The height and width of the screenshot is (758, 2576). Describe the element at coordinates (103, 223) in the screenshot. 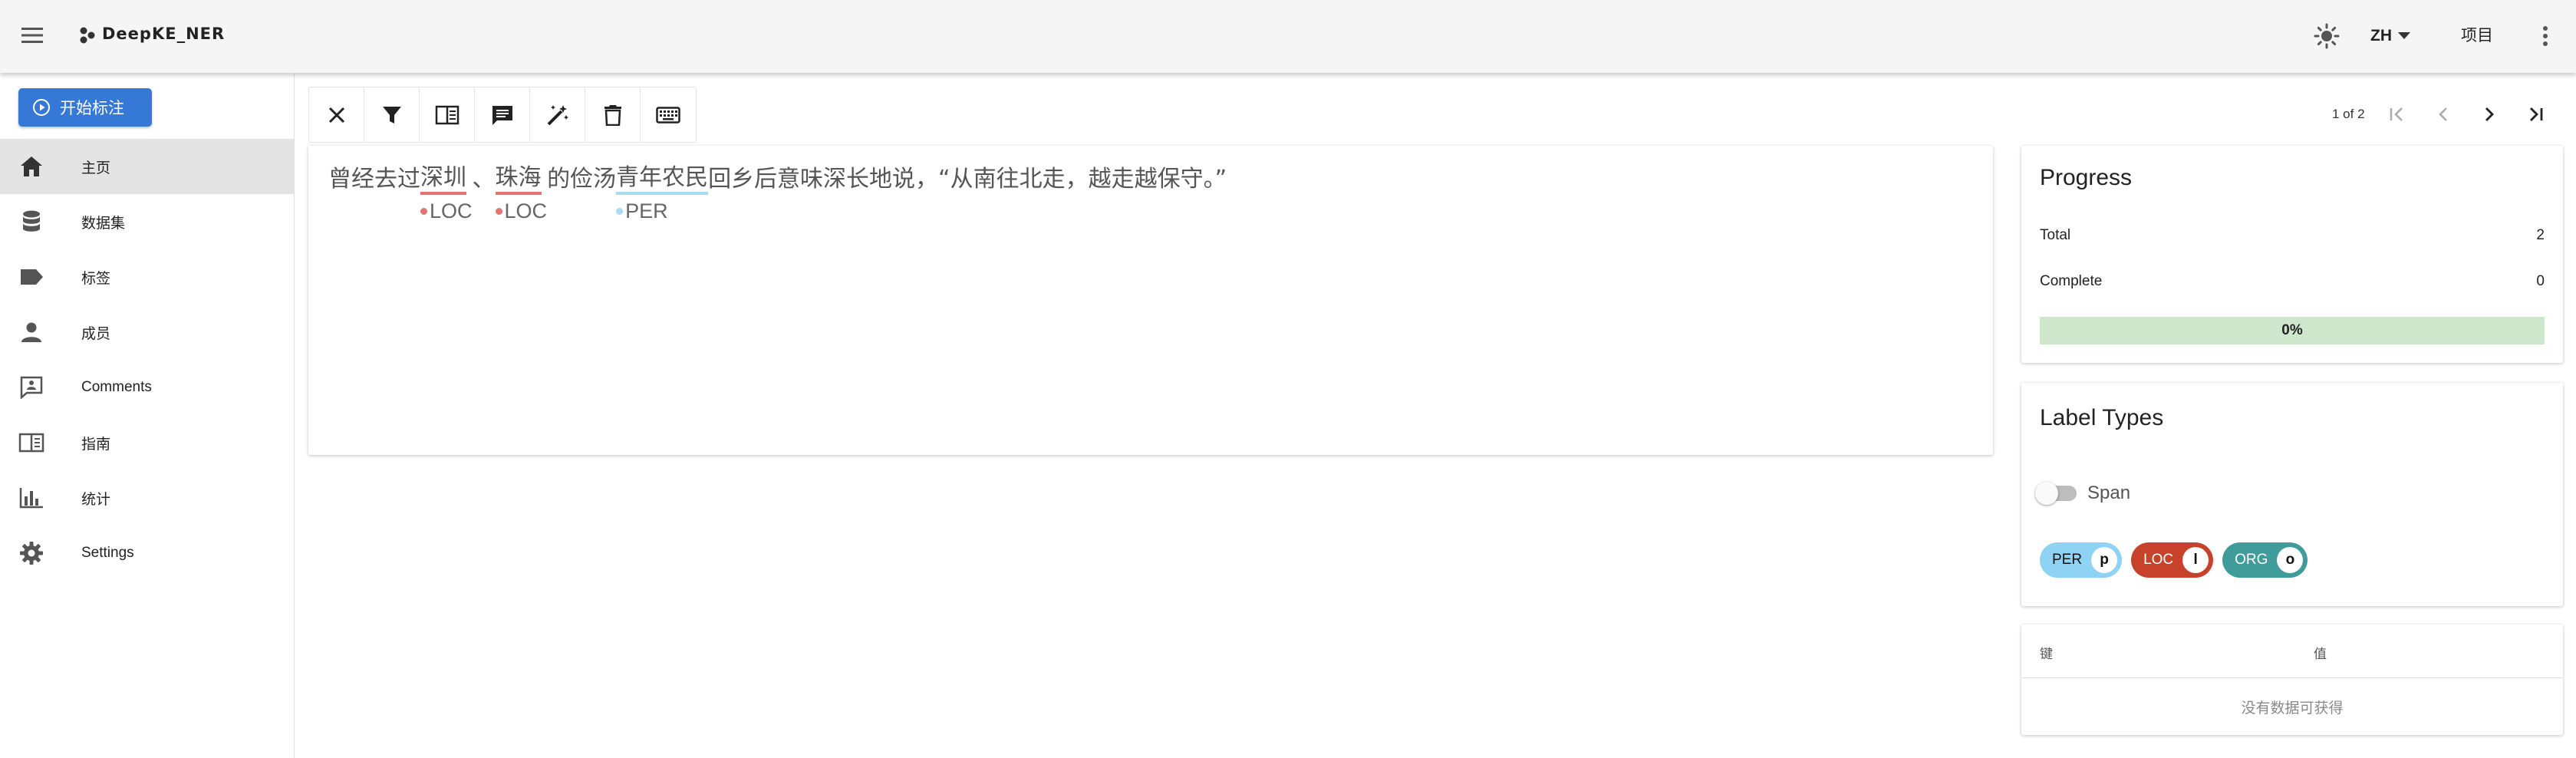

I see `sidebar-item-label: 数据集` at that location.